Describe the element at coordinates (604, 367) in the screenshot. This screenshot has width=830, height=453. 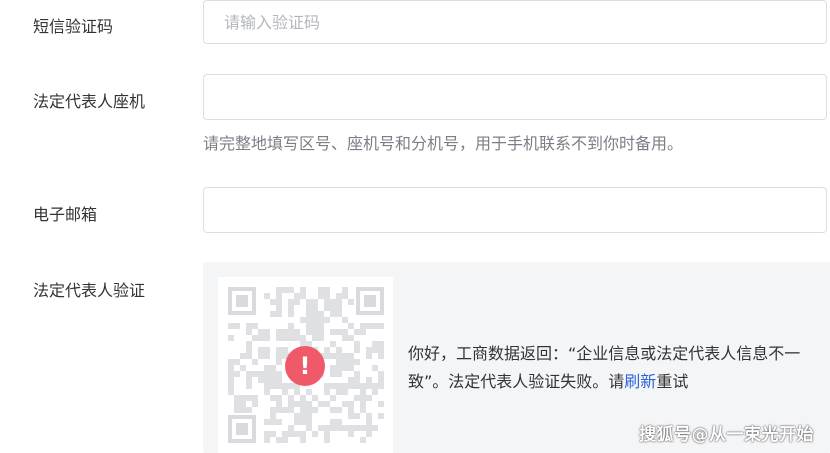
I see `verify-message-text: 你好，工商数据返回：“企业信息或法定代表人信息不一致”。法定代表人验证失败。请` at that location.